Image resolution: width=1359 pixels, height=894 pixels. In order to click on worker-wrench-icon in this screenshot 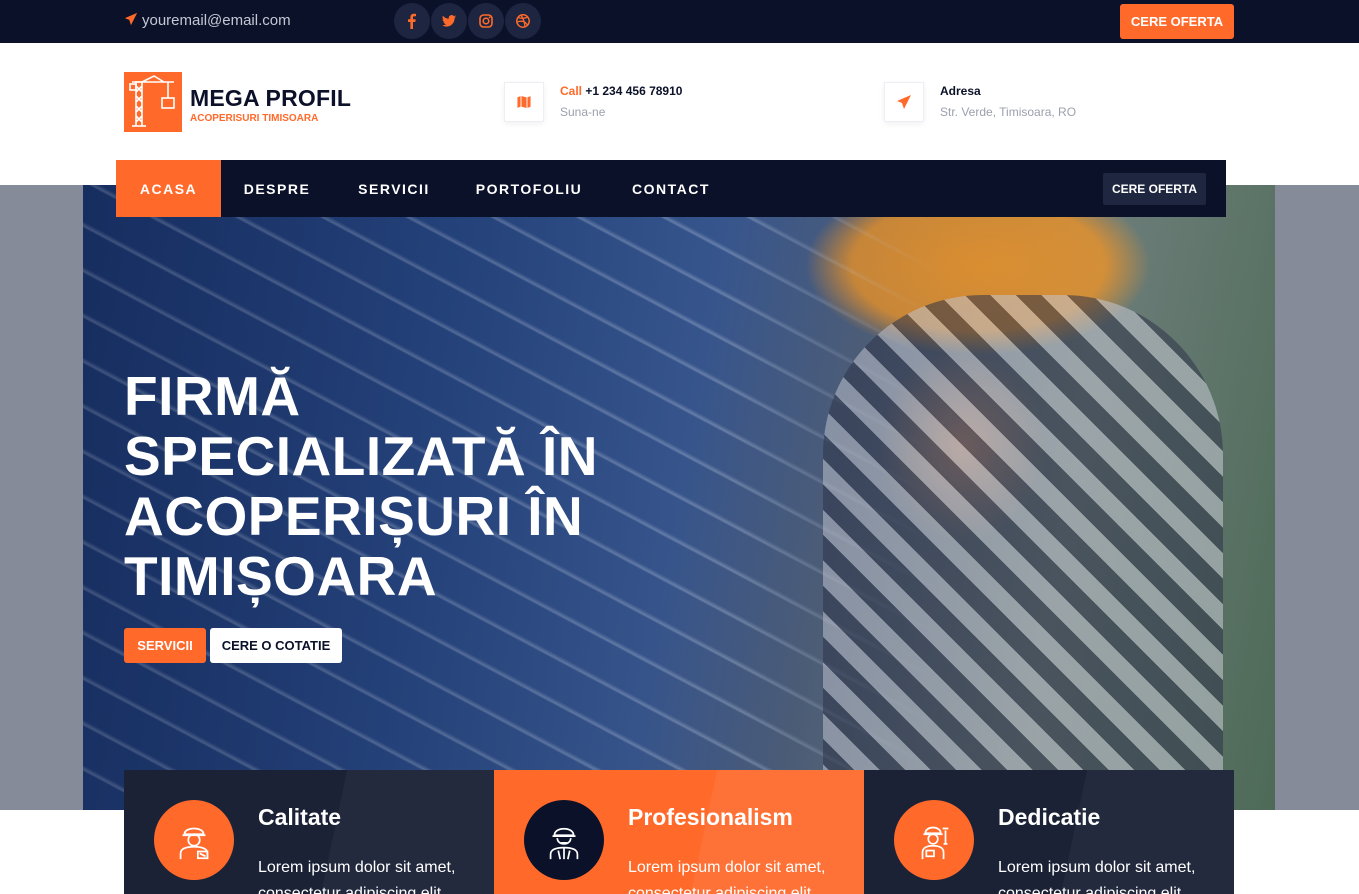, I will do `click(934, 840)`.